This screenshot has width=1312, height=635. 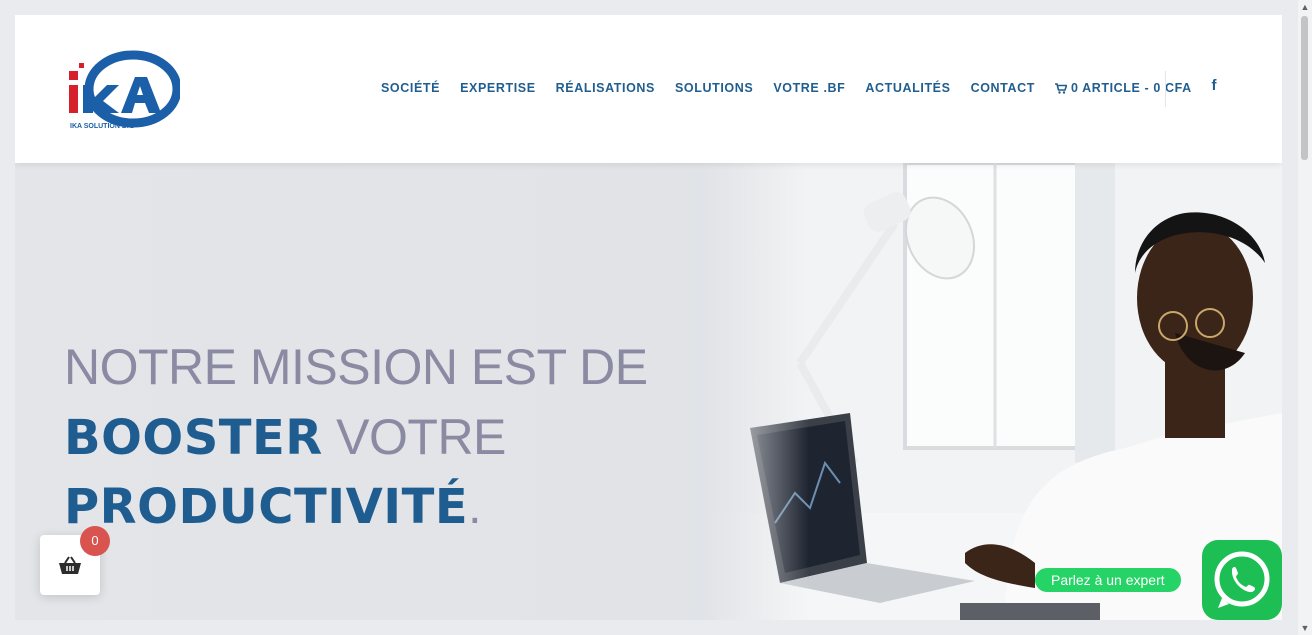 What do you see at coordinates (1060, 88) in the screenshot?
I see `cart-icon` at bounding box center [1060, 88].